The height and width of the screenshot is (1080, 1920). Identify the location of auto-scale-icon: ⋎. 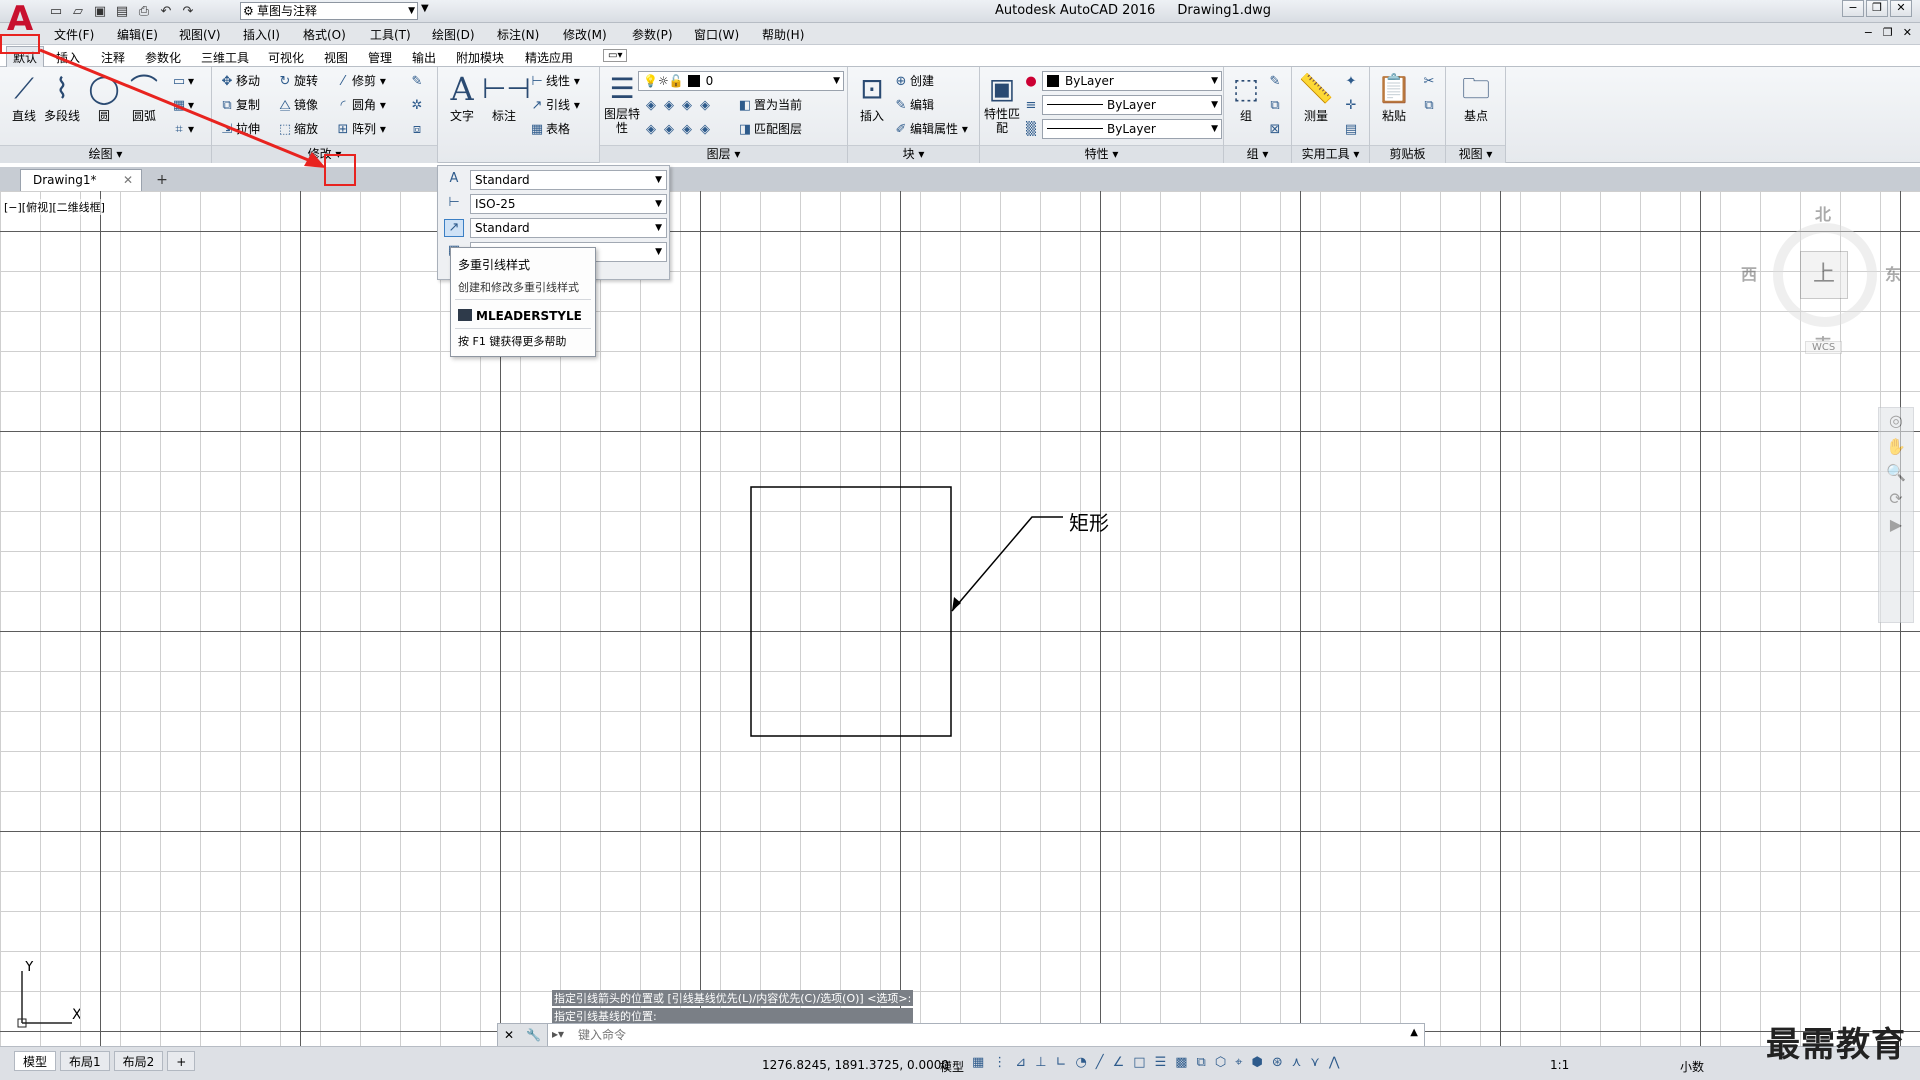
(1315, 1062).